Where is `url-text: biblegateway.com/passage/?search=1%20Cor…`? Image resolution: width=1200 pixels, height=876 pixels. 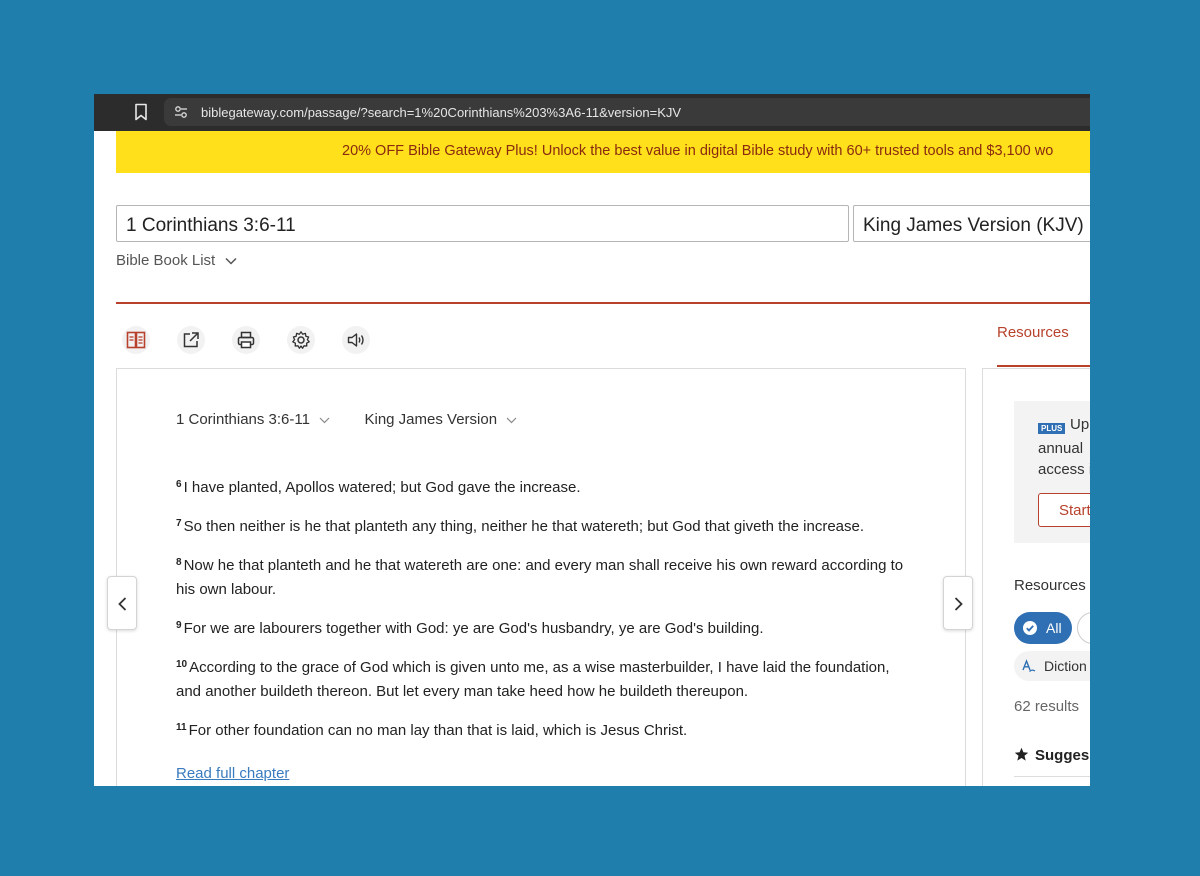
url-text: biblegateway.com/passage/?search=1%20Cor… is located at coordinates (441, 112).